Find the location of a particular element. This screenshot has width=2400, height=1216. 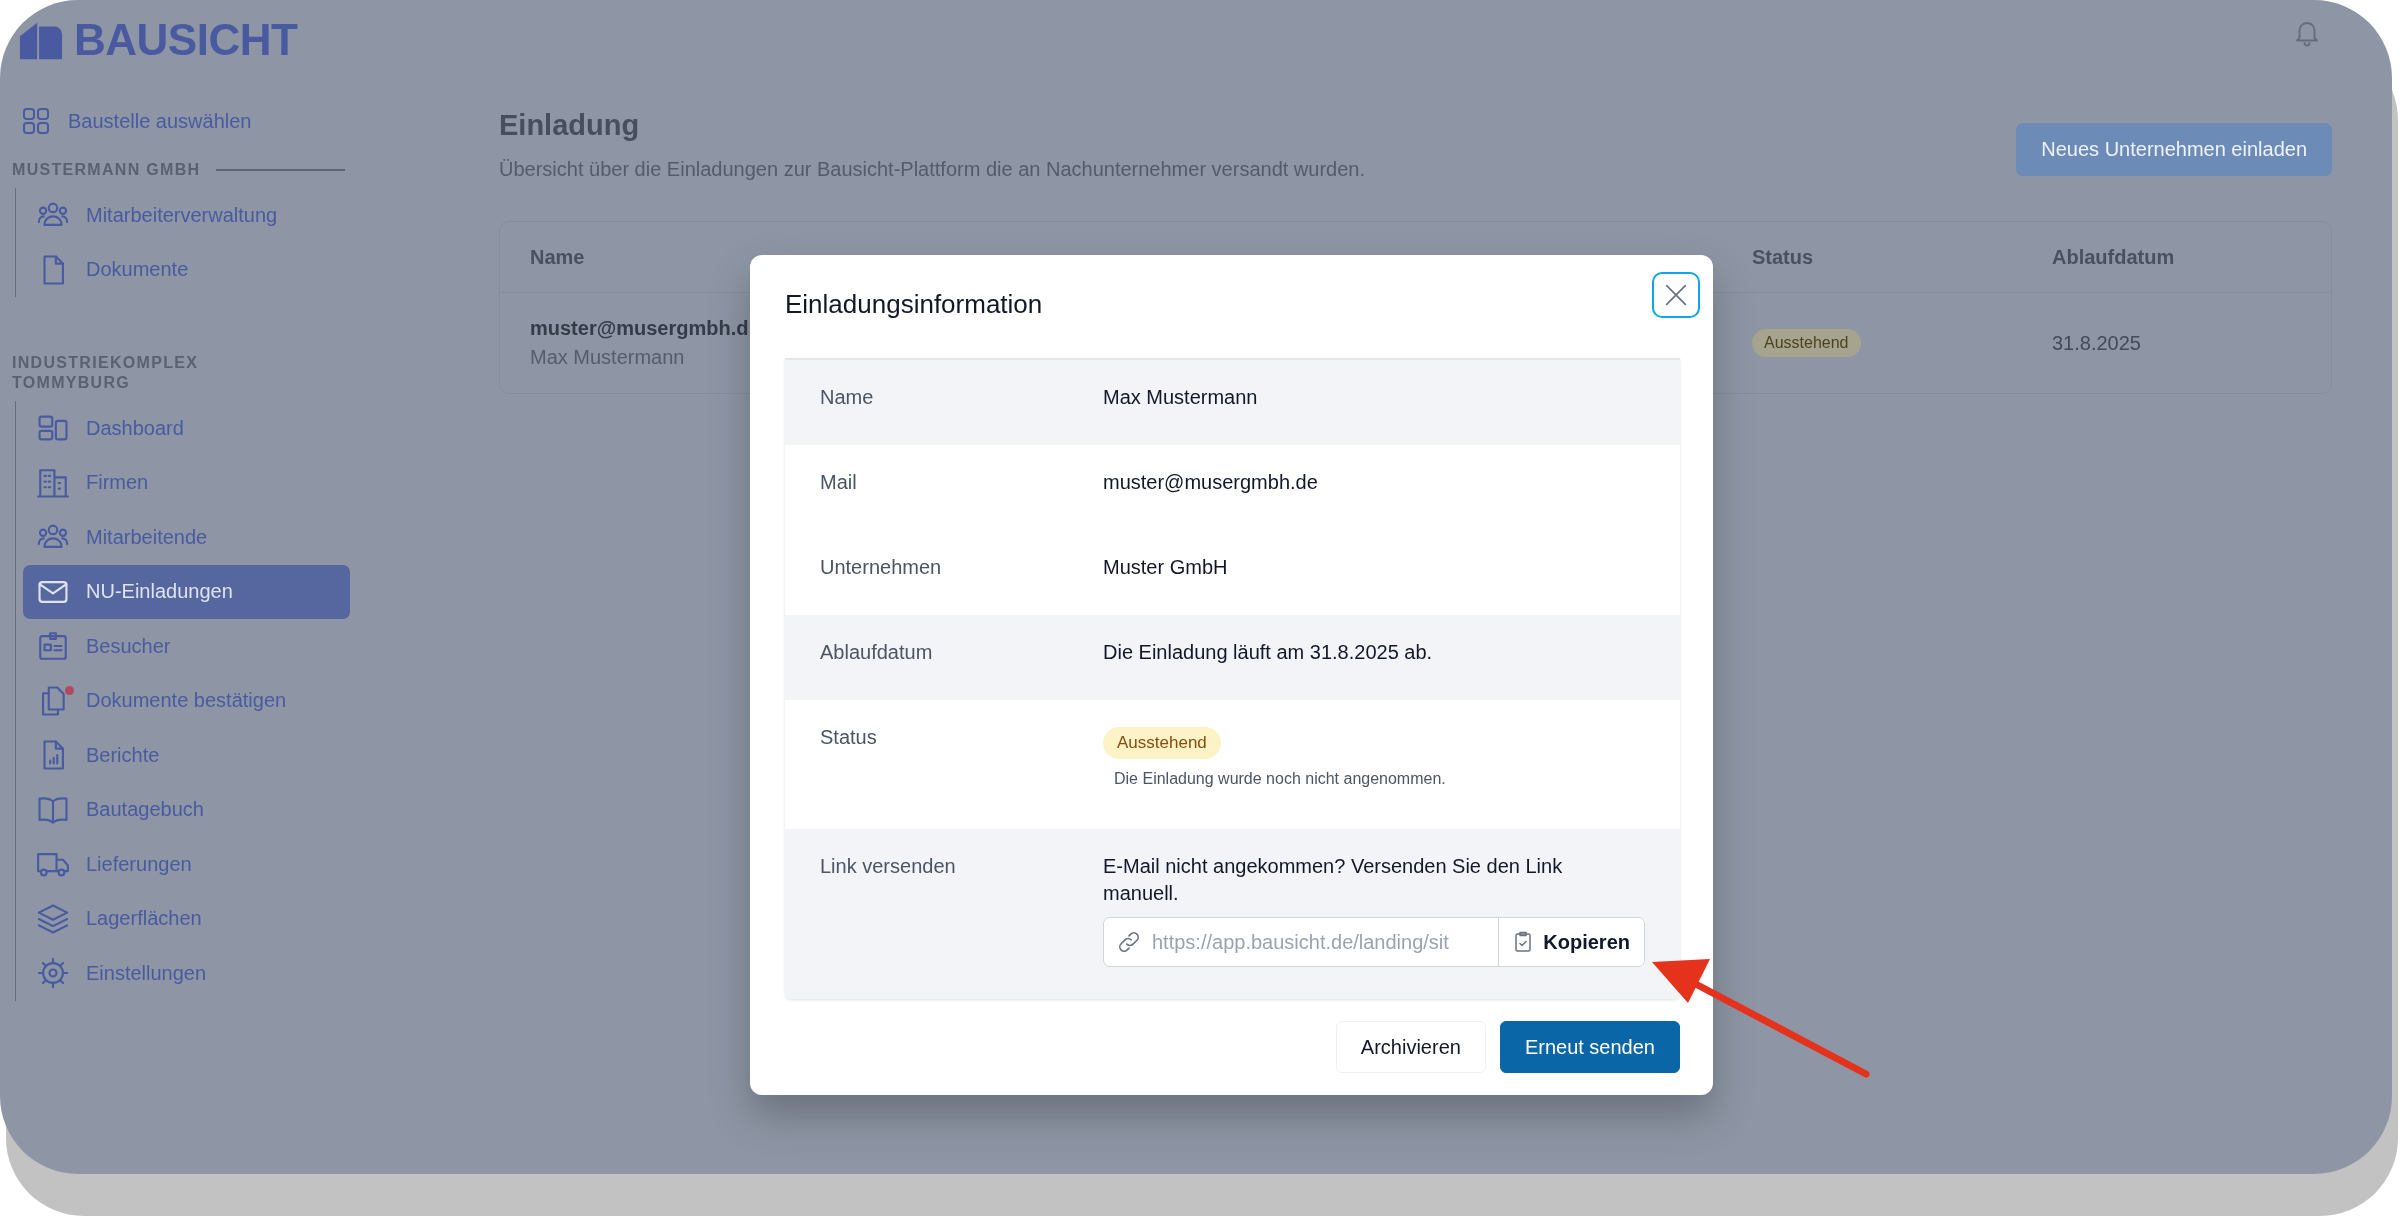

invite-company-button: Neues Unternehmen einladen is located at coordinates (2174, 149).